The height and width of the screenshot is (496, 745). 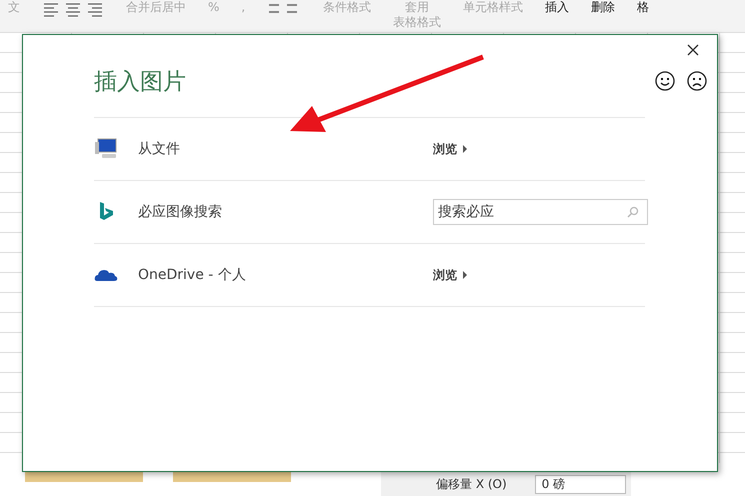 What do you see at coordinates (140, 82) in the screenshot?
I see `dialog-title: 插入图片` at bounding box center [140, 82].